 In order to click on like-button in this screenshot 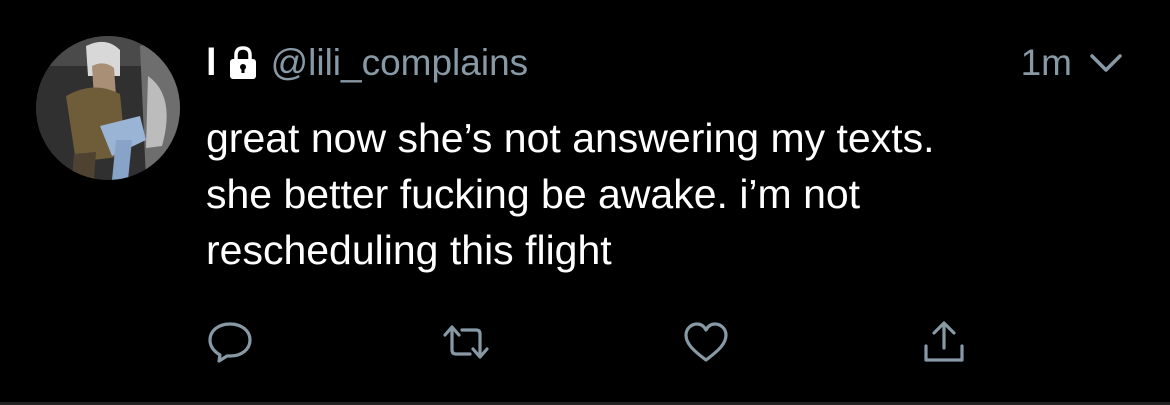, I will do `click(706, 342)`.